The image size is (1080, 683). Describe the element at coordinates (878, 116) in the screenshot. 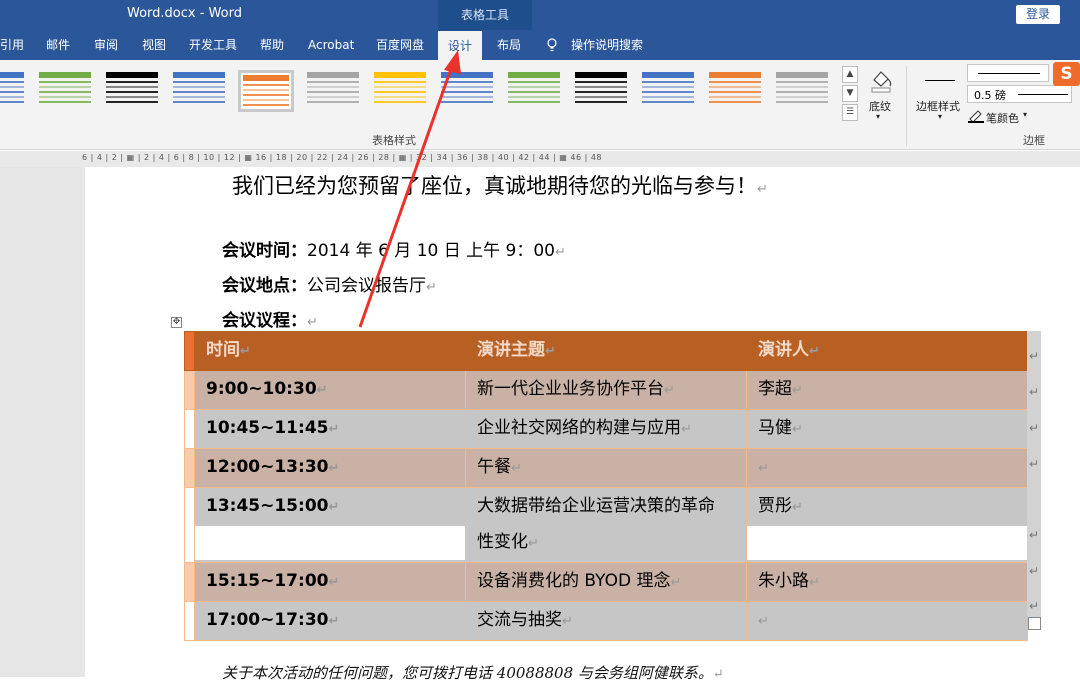

I see `shading-dropdown-icon: ▾` at that location.